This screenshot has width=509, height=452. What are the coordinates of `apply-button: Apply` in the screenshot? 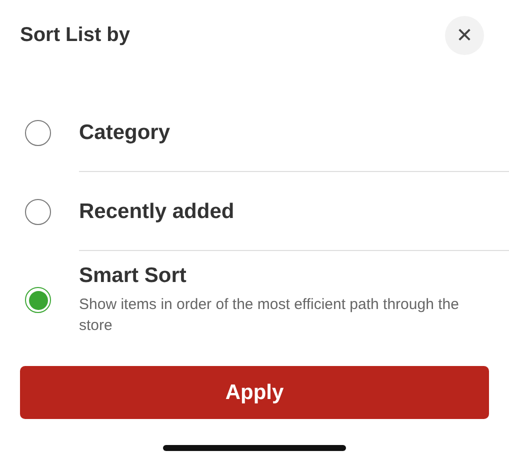 It's located at (254, 392).